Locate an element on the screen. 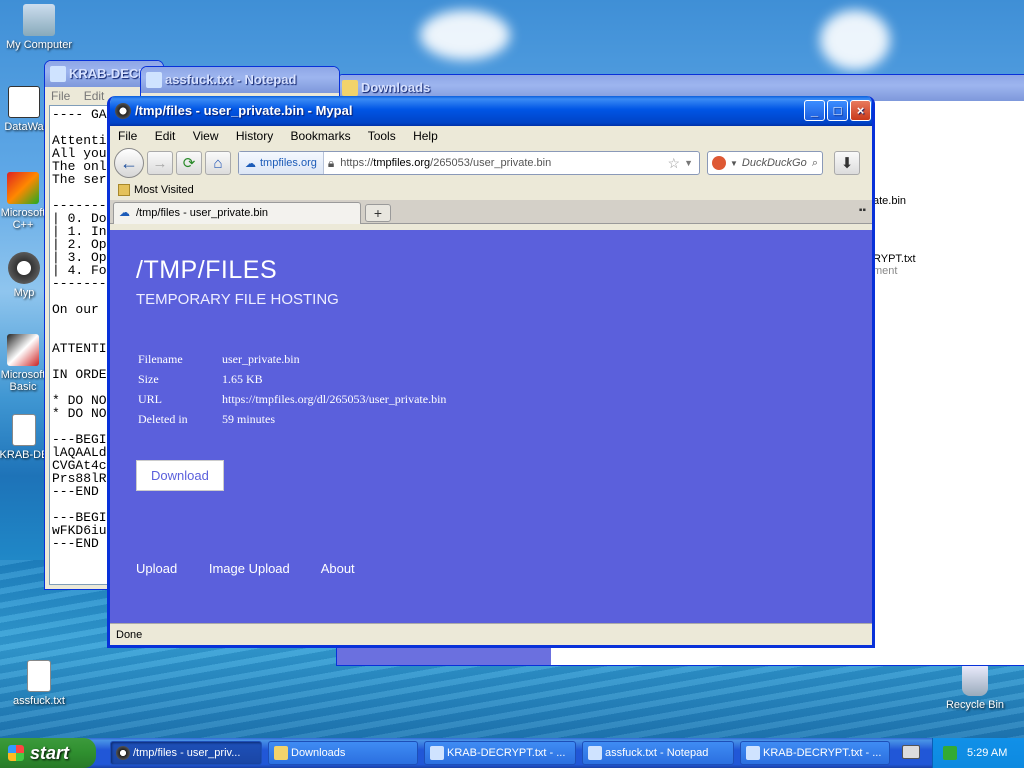  notepad-window: assfuck.txt - Notepad is located at coordinates (240, 83).